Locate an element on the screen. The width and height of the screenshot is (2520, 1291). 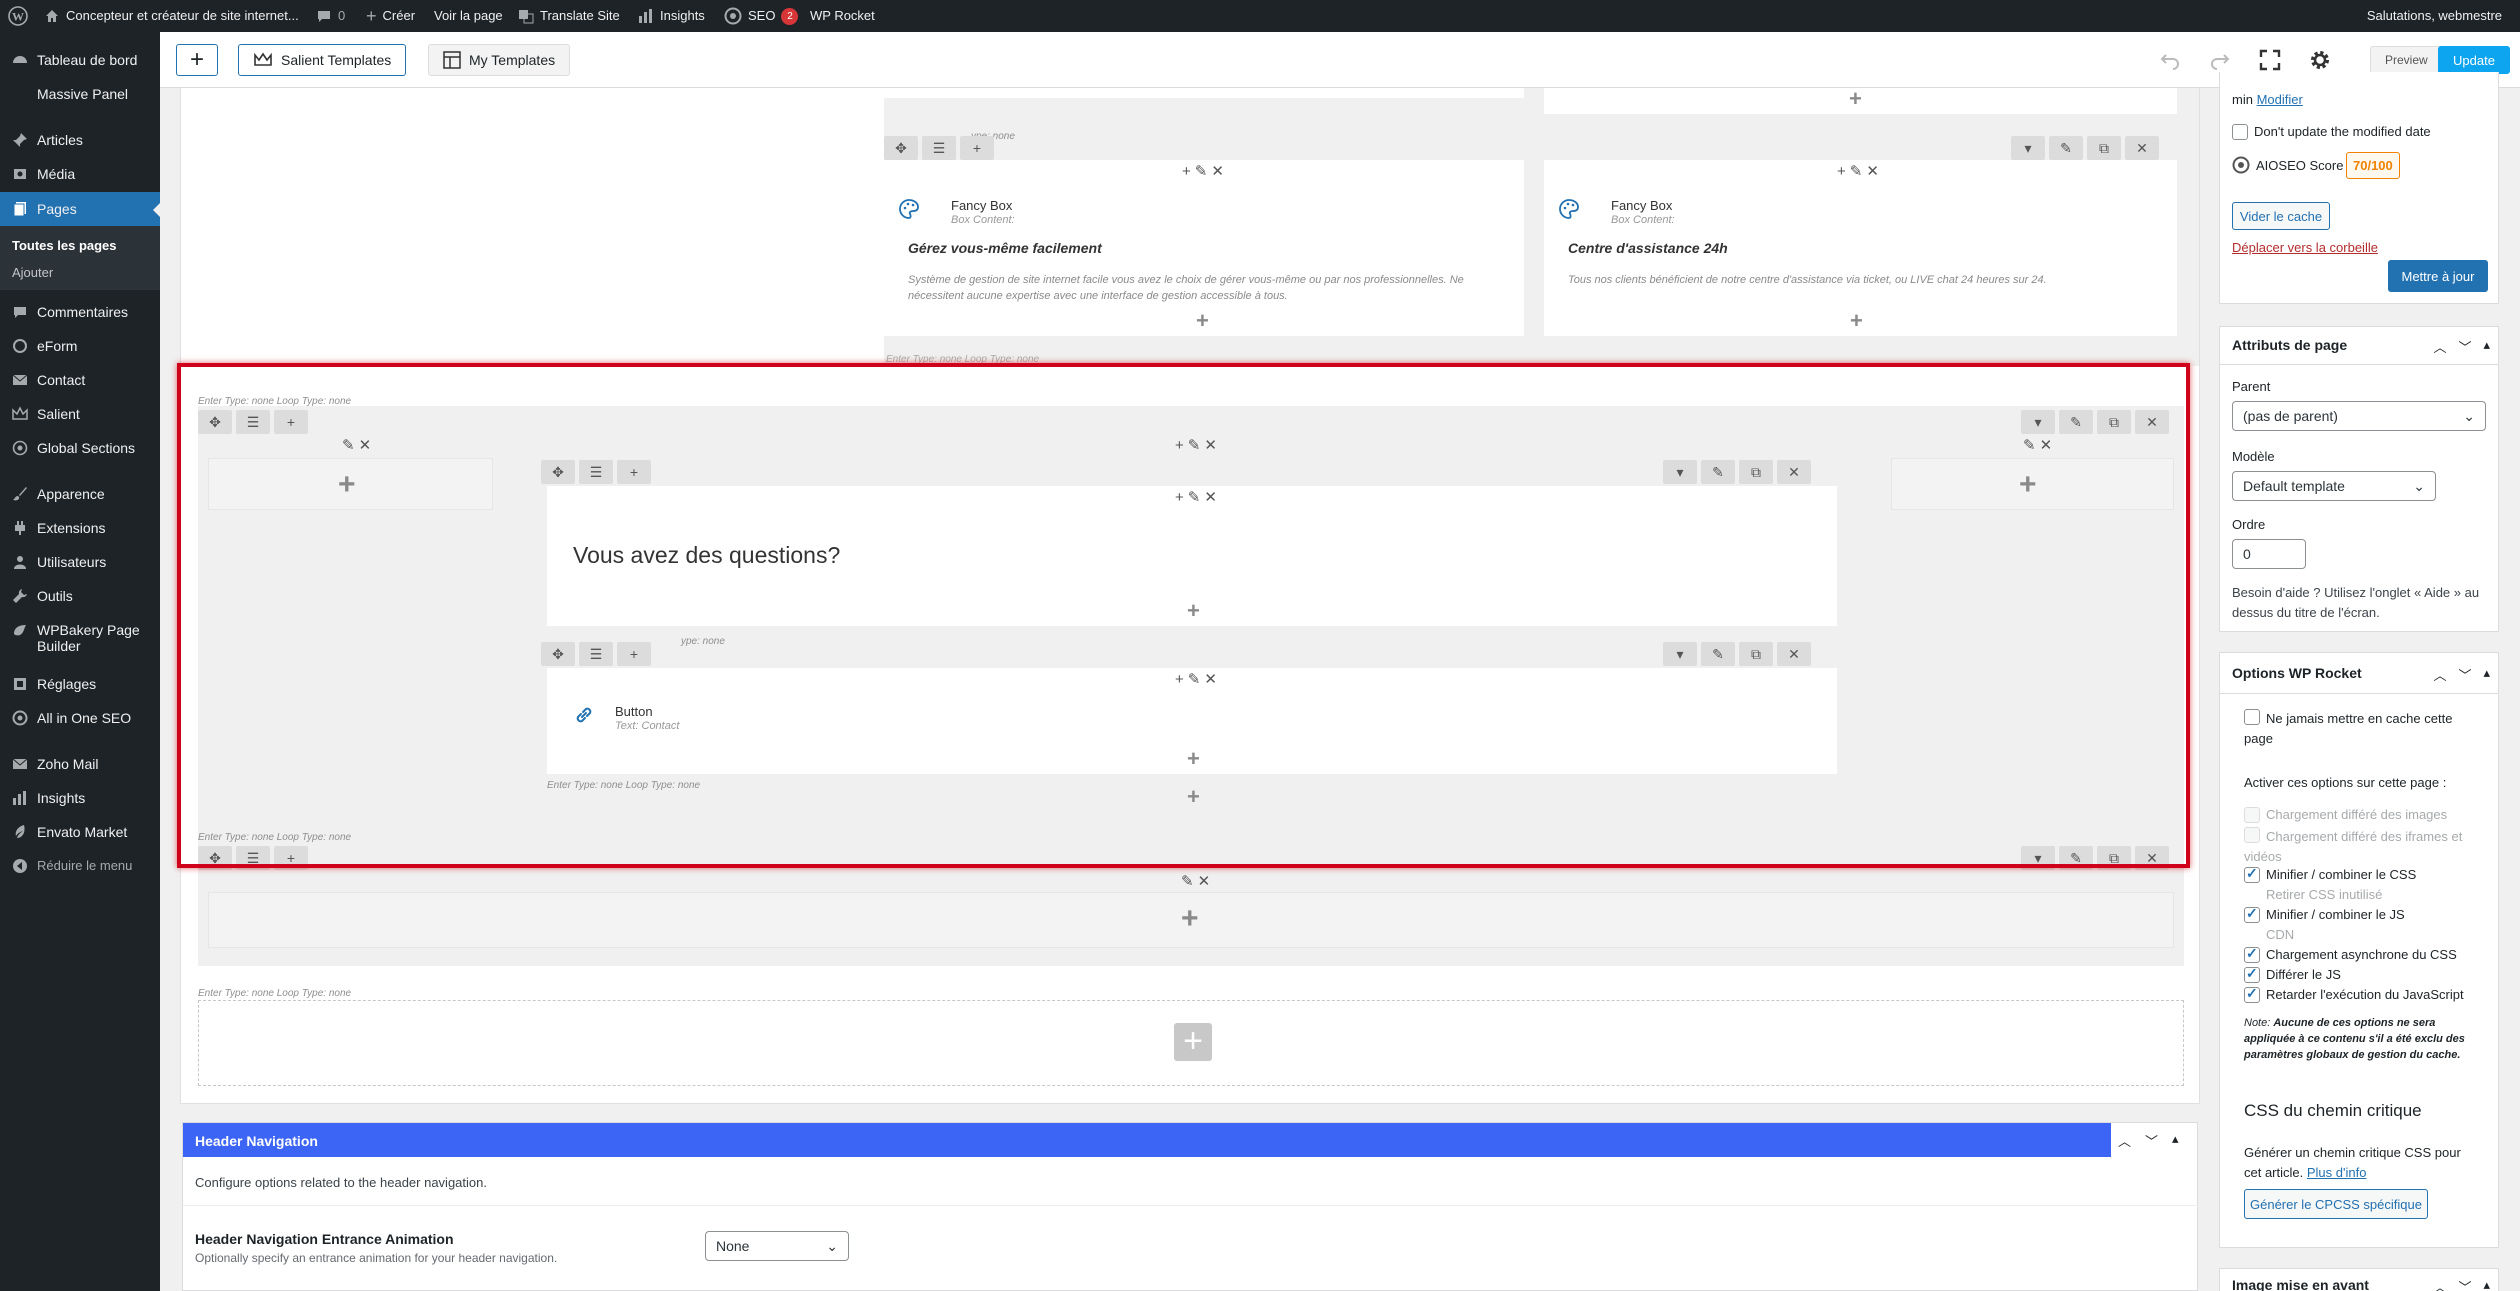
menu-users: Utilisateurs is located at coordinates (80, 562).